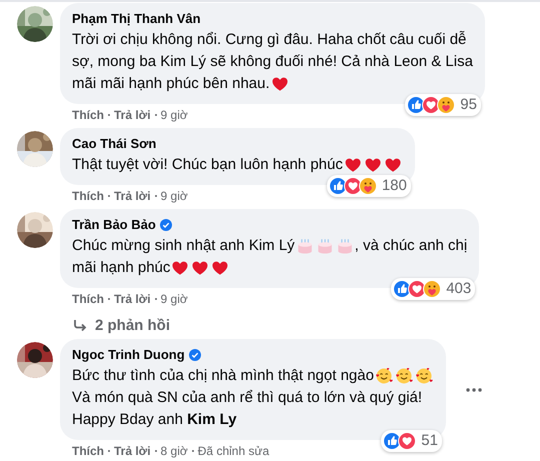 The image size is (540, 461). I want to click on timestamp: 8 giờ, so click(174, 451).